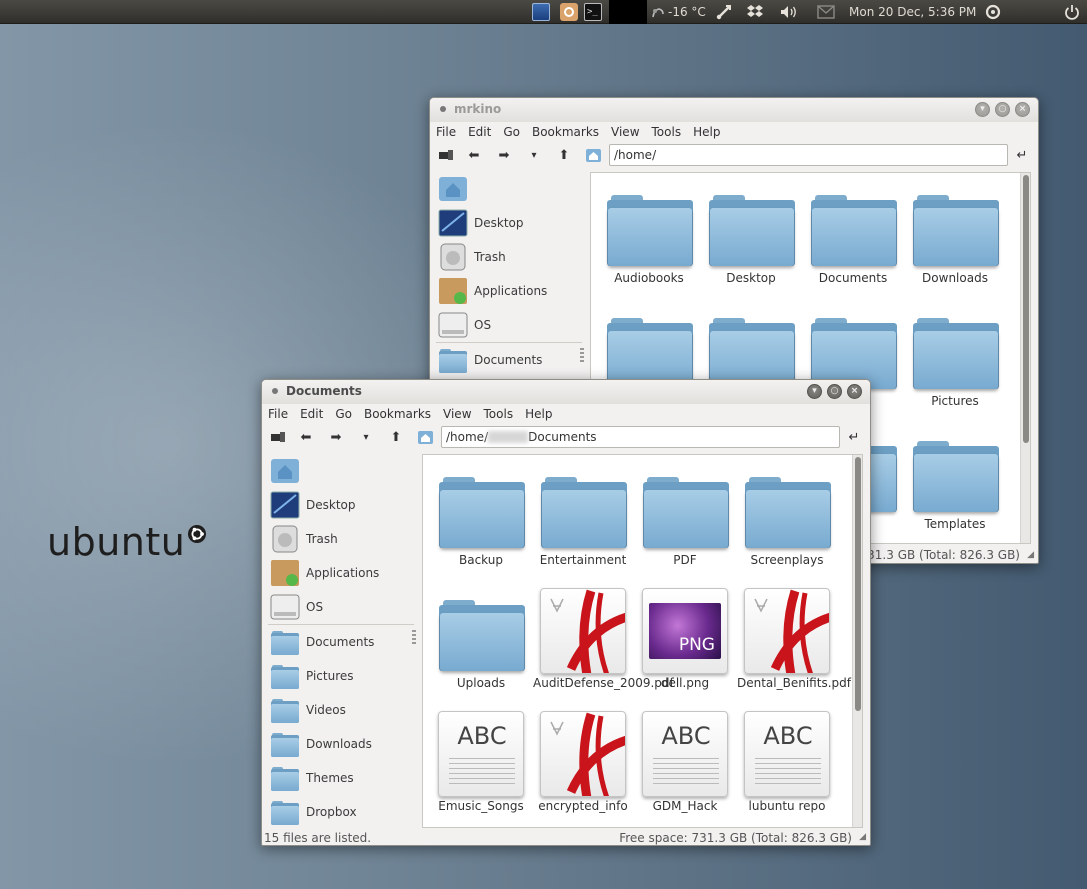 This screenshot has height=889, width=1087. I want to click on folder-item: Audiobooks, so click(649, 234).